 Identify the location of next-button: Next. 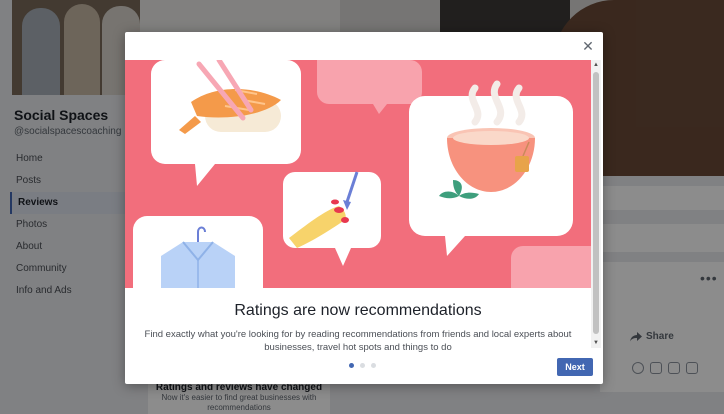
(575, 367).